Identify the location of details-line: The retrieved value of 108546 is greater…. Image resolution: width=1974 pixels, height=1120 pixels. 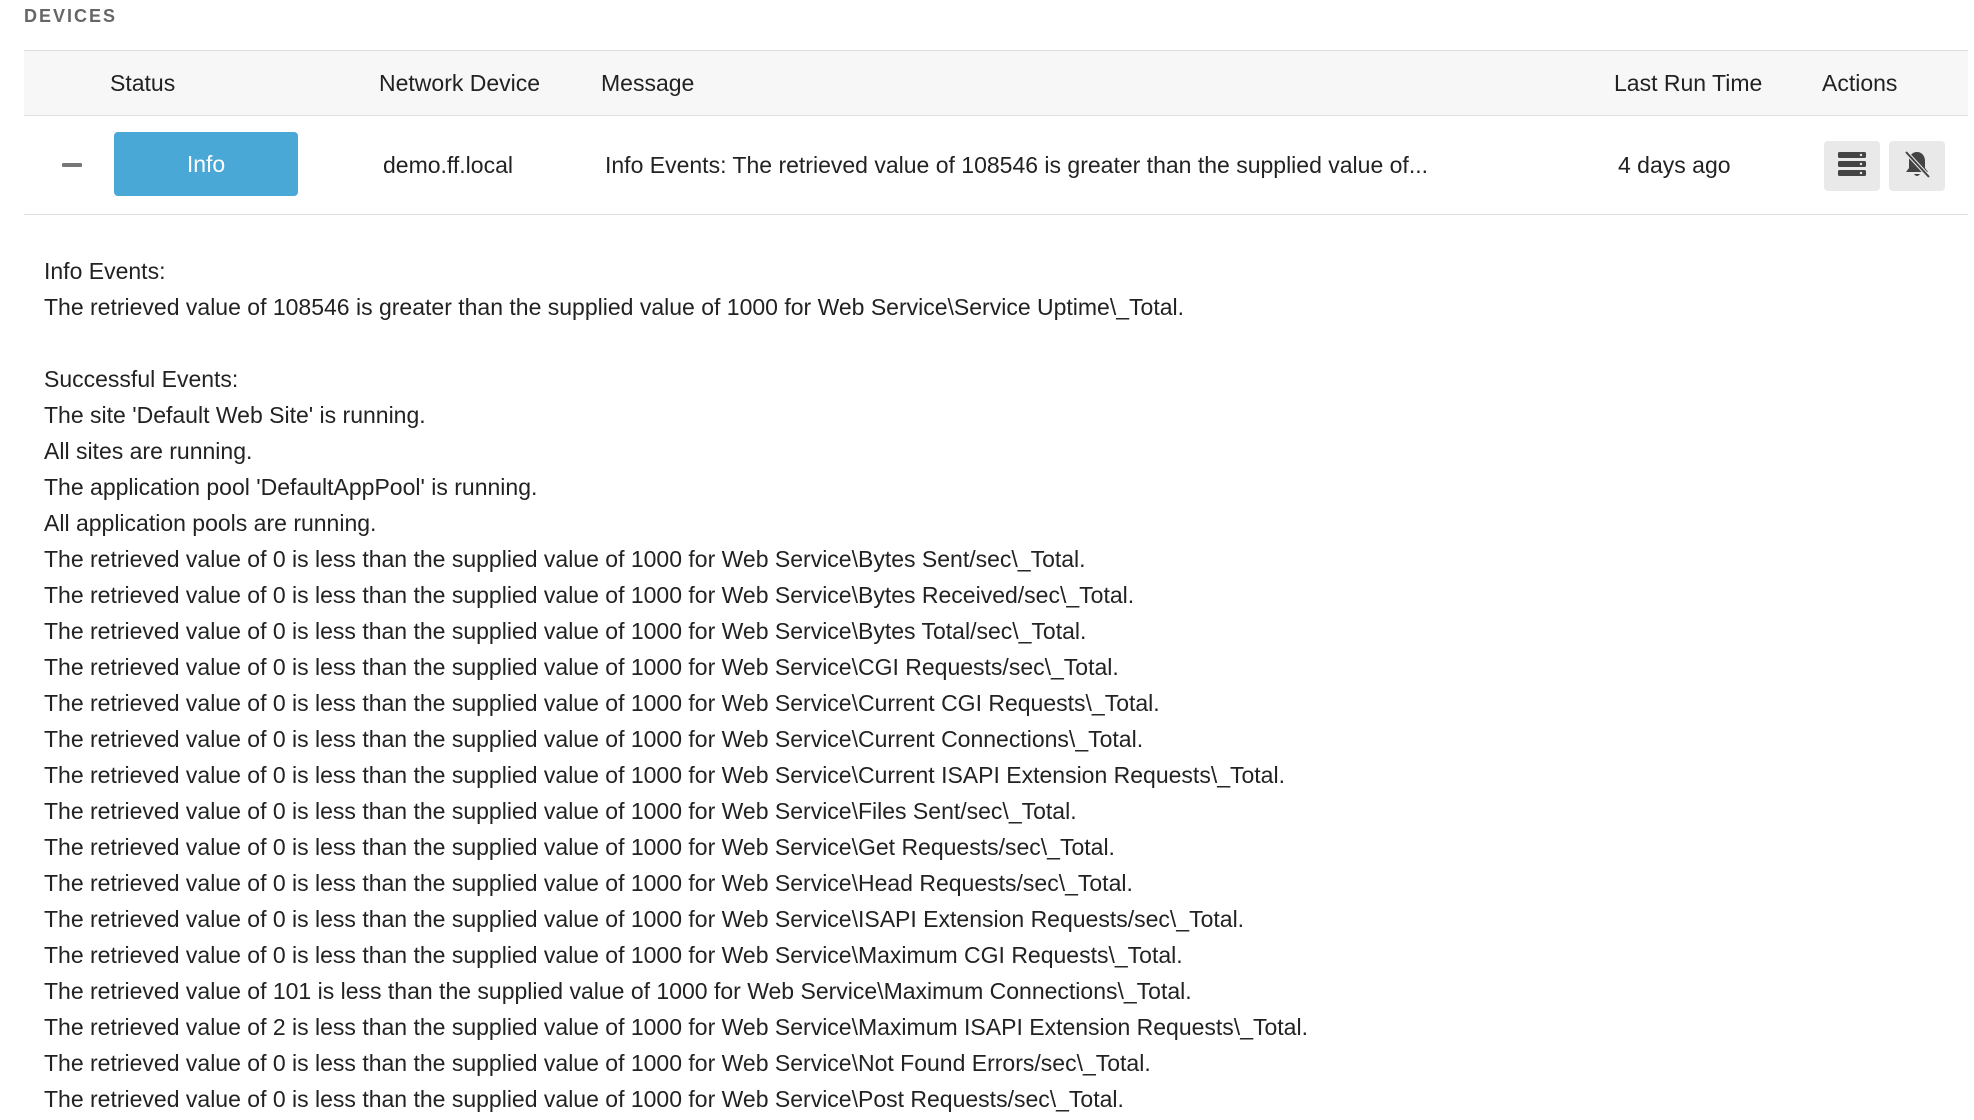
(614, 307).